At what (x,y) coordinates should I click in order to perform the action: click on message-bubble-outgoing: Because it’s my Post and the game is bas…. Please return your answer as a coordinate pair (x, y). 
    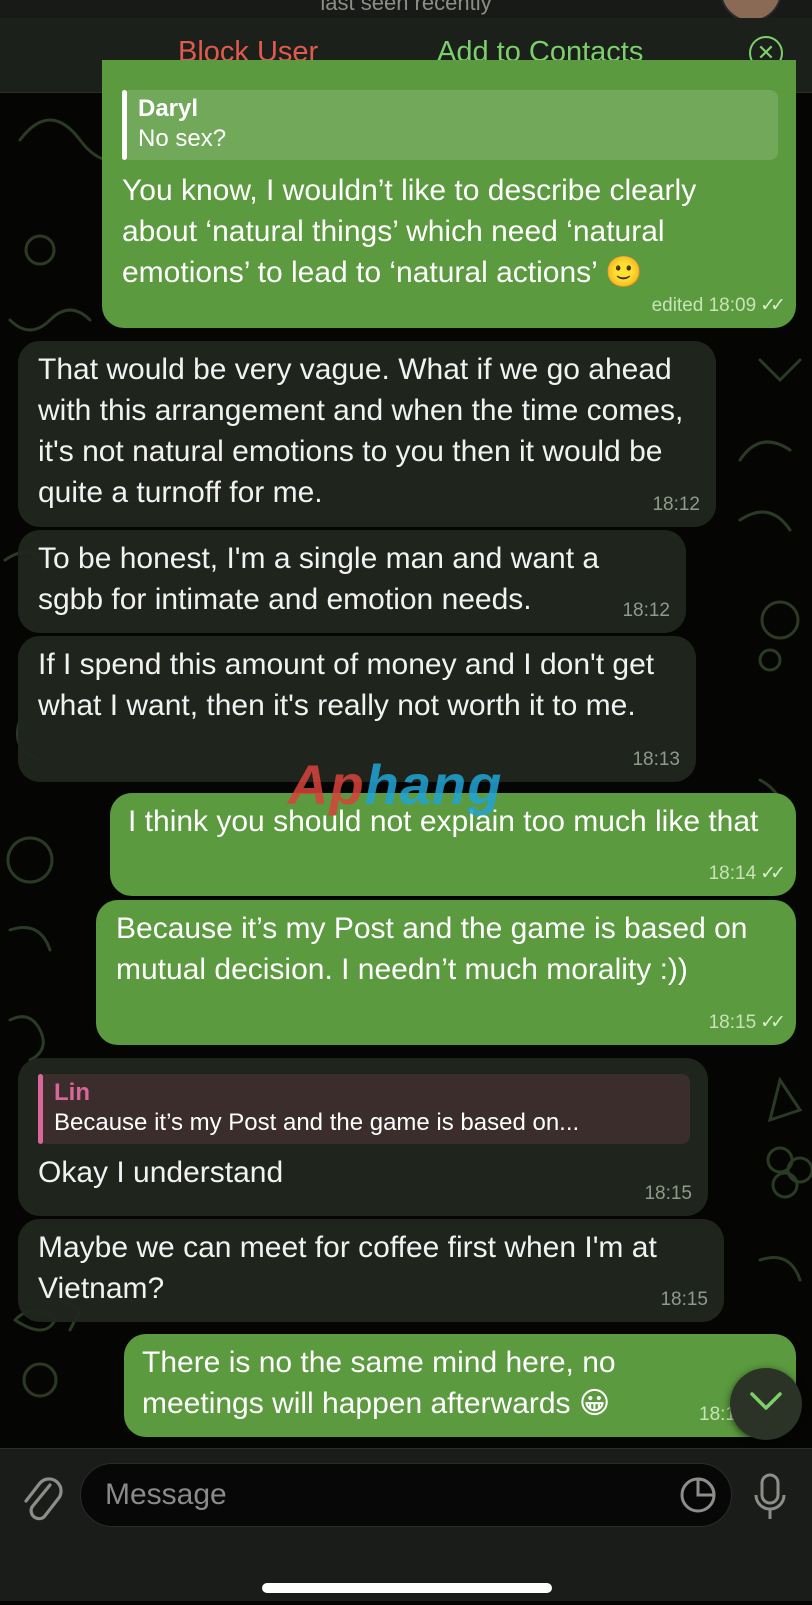
    Looking at the image, I should click on (446, 972).